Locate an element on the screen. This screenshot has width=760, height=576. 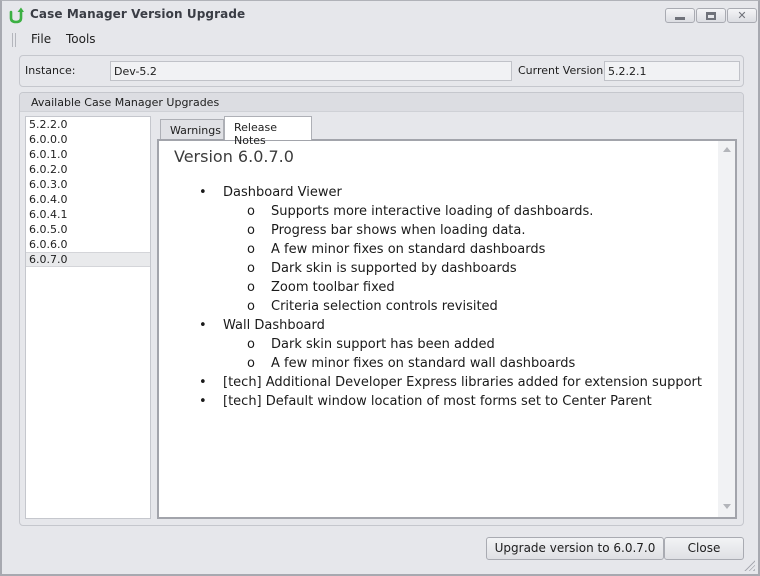
close-window-button: ✕ is located at coordinates (742, 15).